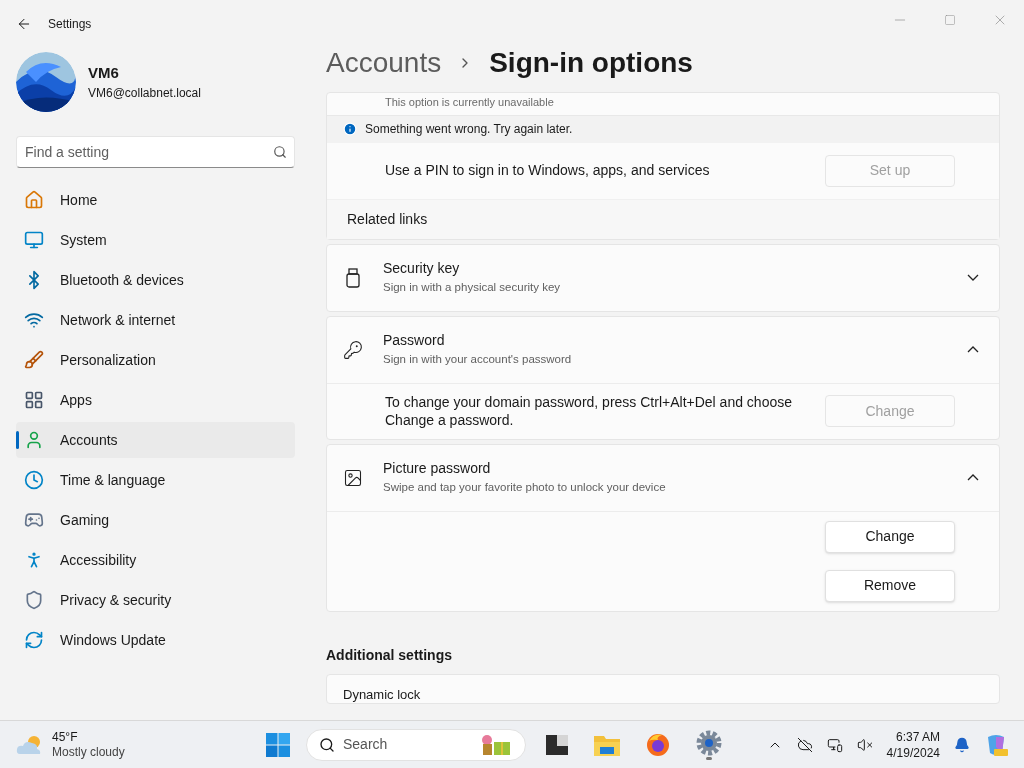 The width and height of the screenshot is (1024, 768). I want to click on temperature: 45°F, so click(65, 737).